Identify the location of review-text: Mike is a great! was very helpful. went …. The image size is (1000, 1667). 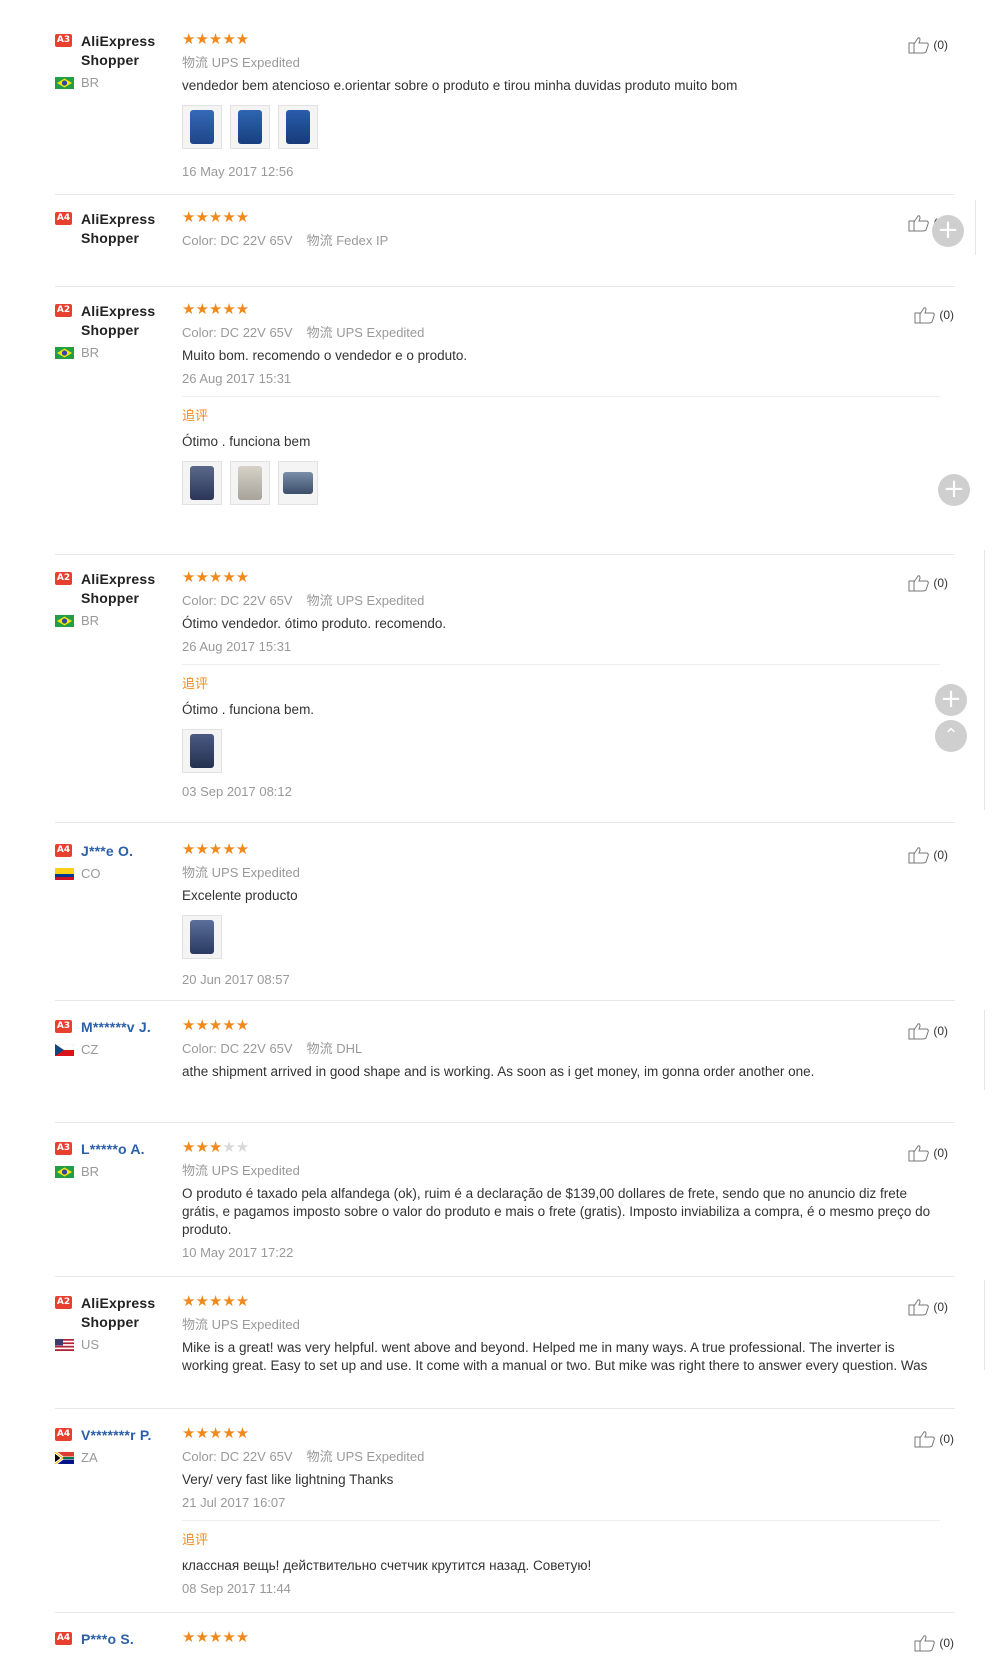
(555, 1356).